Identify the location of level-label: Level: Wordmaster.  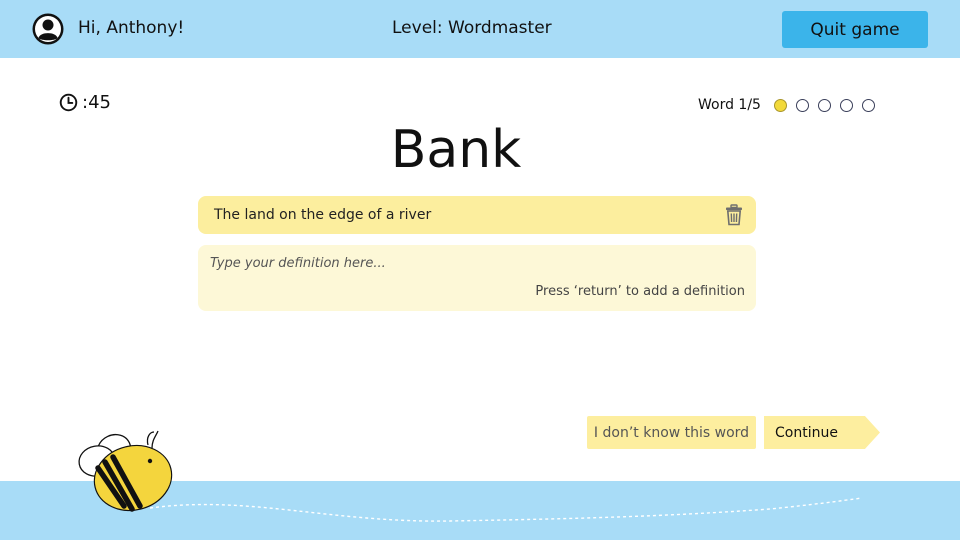
(472, 28).